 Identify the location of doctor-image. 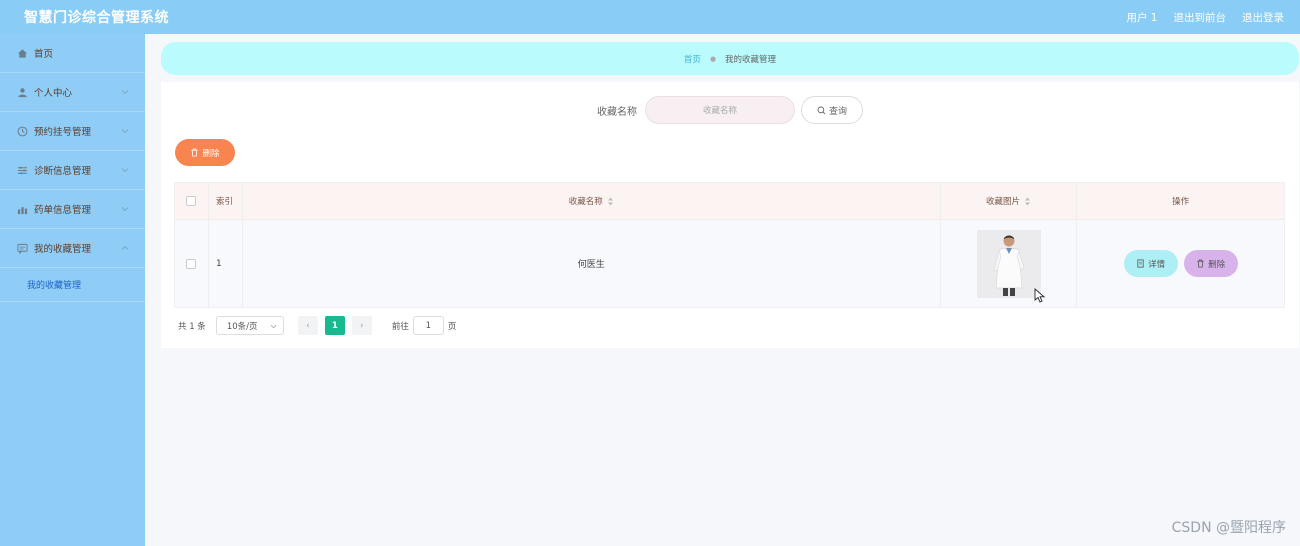
(1008, 263).